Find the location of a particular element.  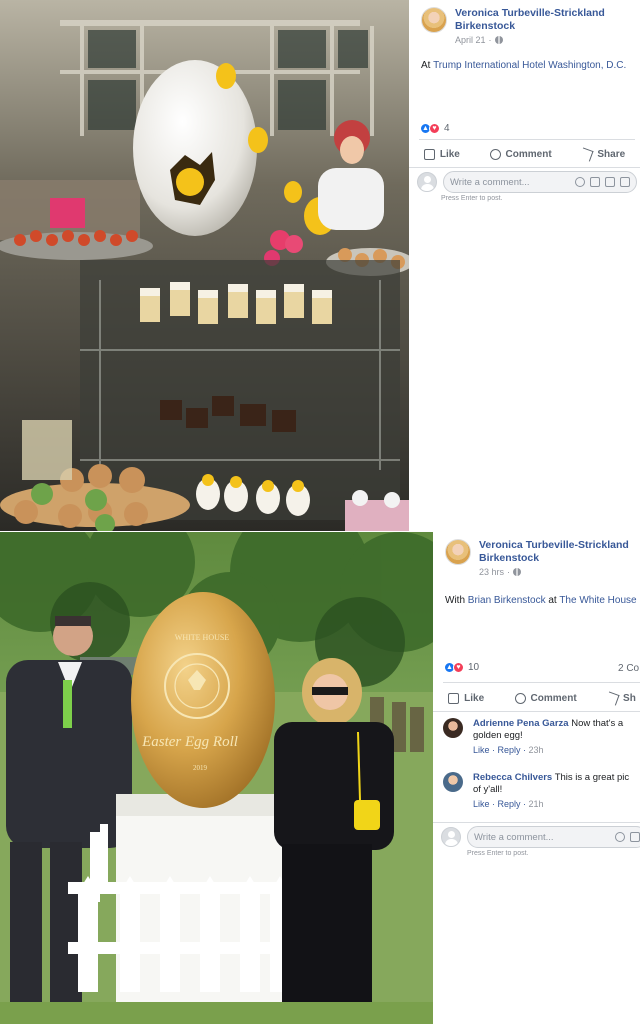

post-text-prefix: At is located at coordinates (426, 65).